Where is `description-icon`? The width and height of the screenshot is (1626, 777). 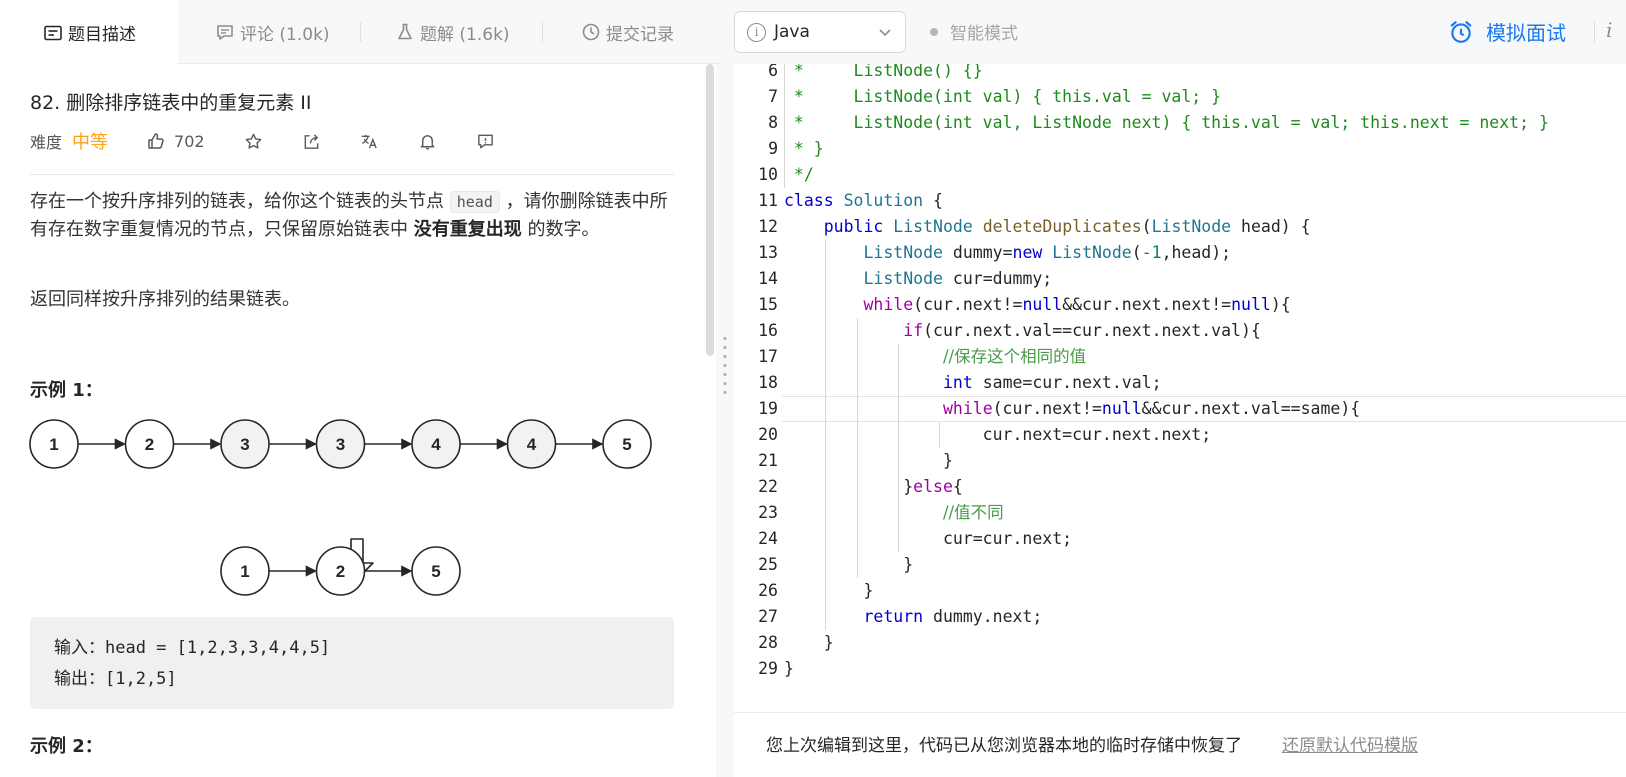
description-icon is located at coordinates (53, 33).